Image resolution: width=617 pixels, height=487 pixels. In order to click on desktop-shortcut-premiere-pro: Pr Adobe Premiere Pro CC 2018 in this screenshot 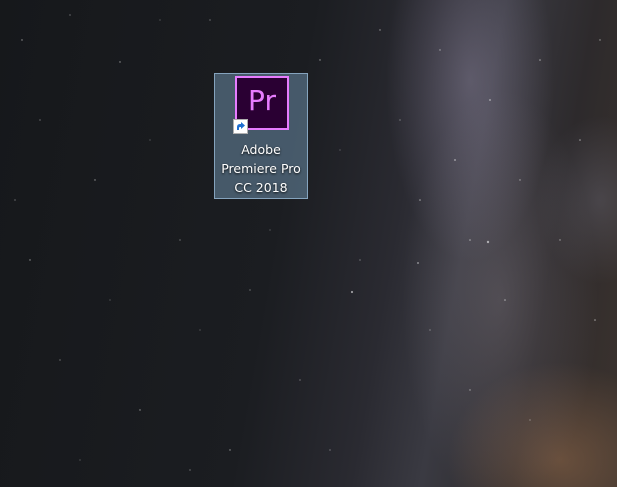, I will do `click(261, 136)`.